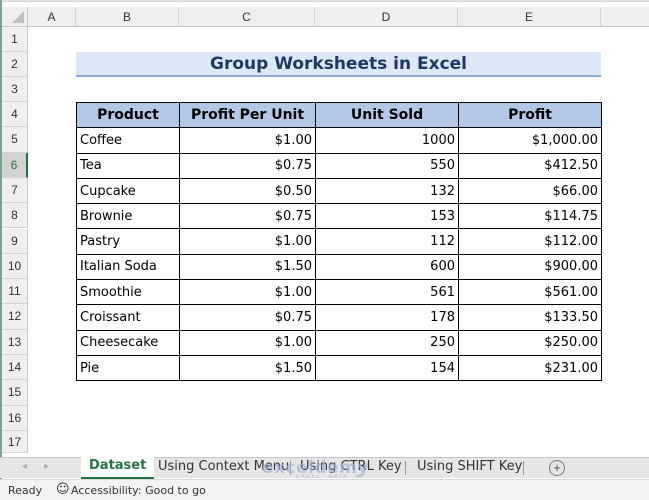 The image size is (649, 500). What do you see at coordinates (128, 216) in the screenshot?
I see `product-cell: Brownie` at bounding box center [128, 216].